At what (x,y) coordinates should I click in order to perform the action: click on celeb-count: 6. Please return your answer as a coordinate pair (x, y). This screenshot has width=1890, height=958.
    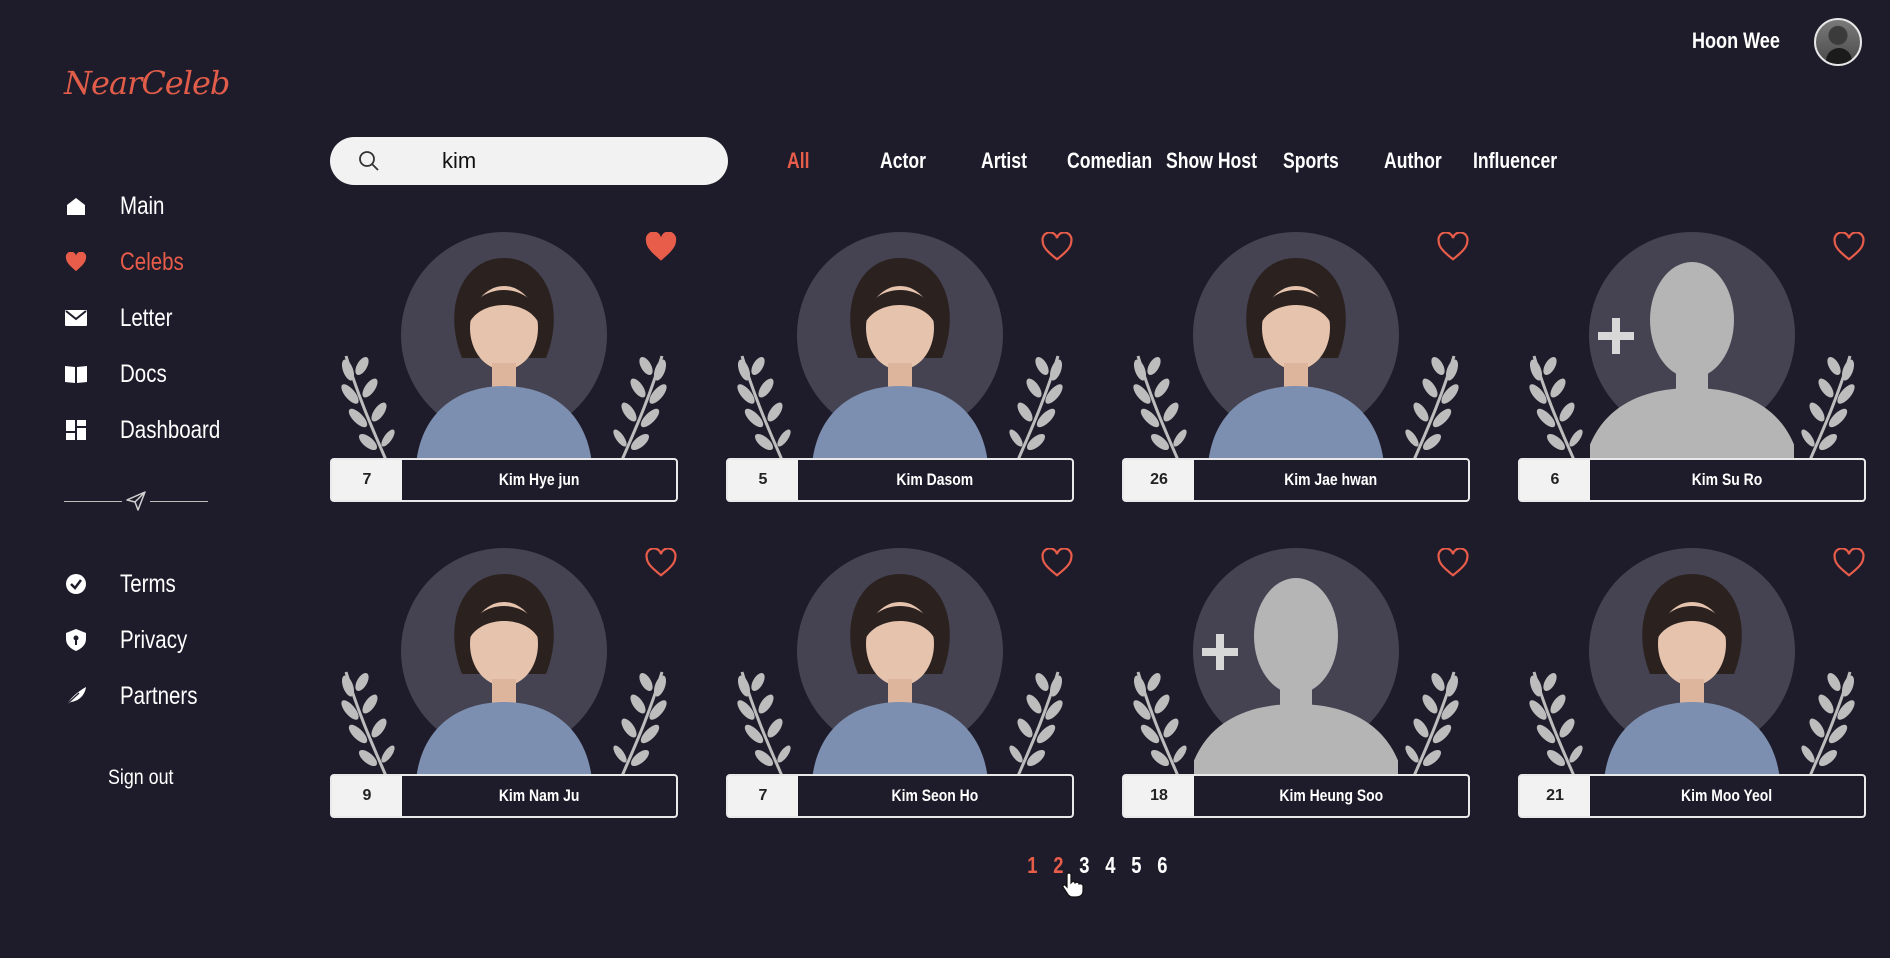
    Looking at the image, I should click on (1555, 480).